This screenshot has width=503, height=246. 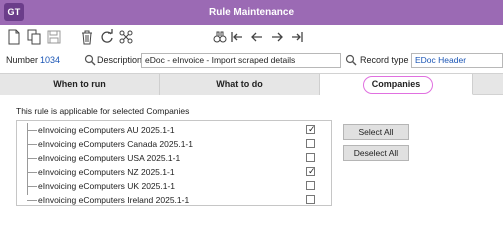 I want to click on next-icon, so click(x=277, y=37).